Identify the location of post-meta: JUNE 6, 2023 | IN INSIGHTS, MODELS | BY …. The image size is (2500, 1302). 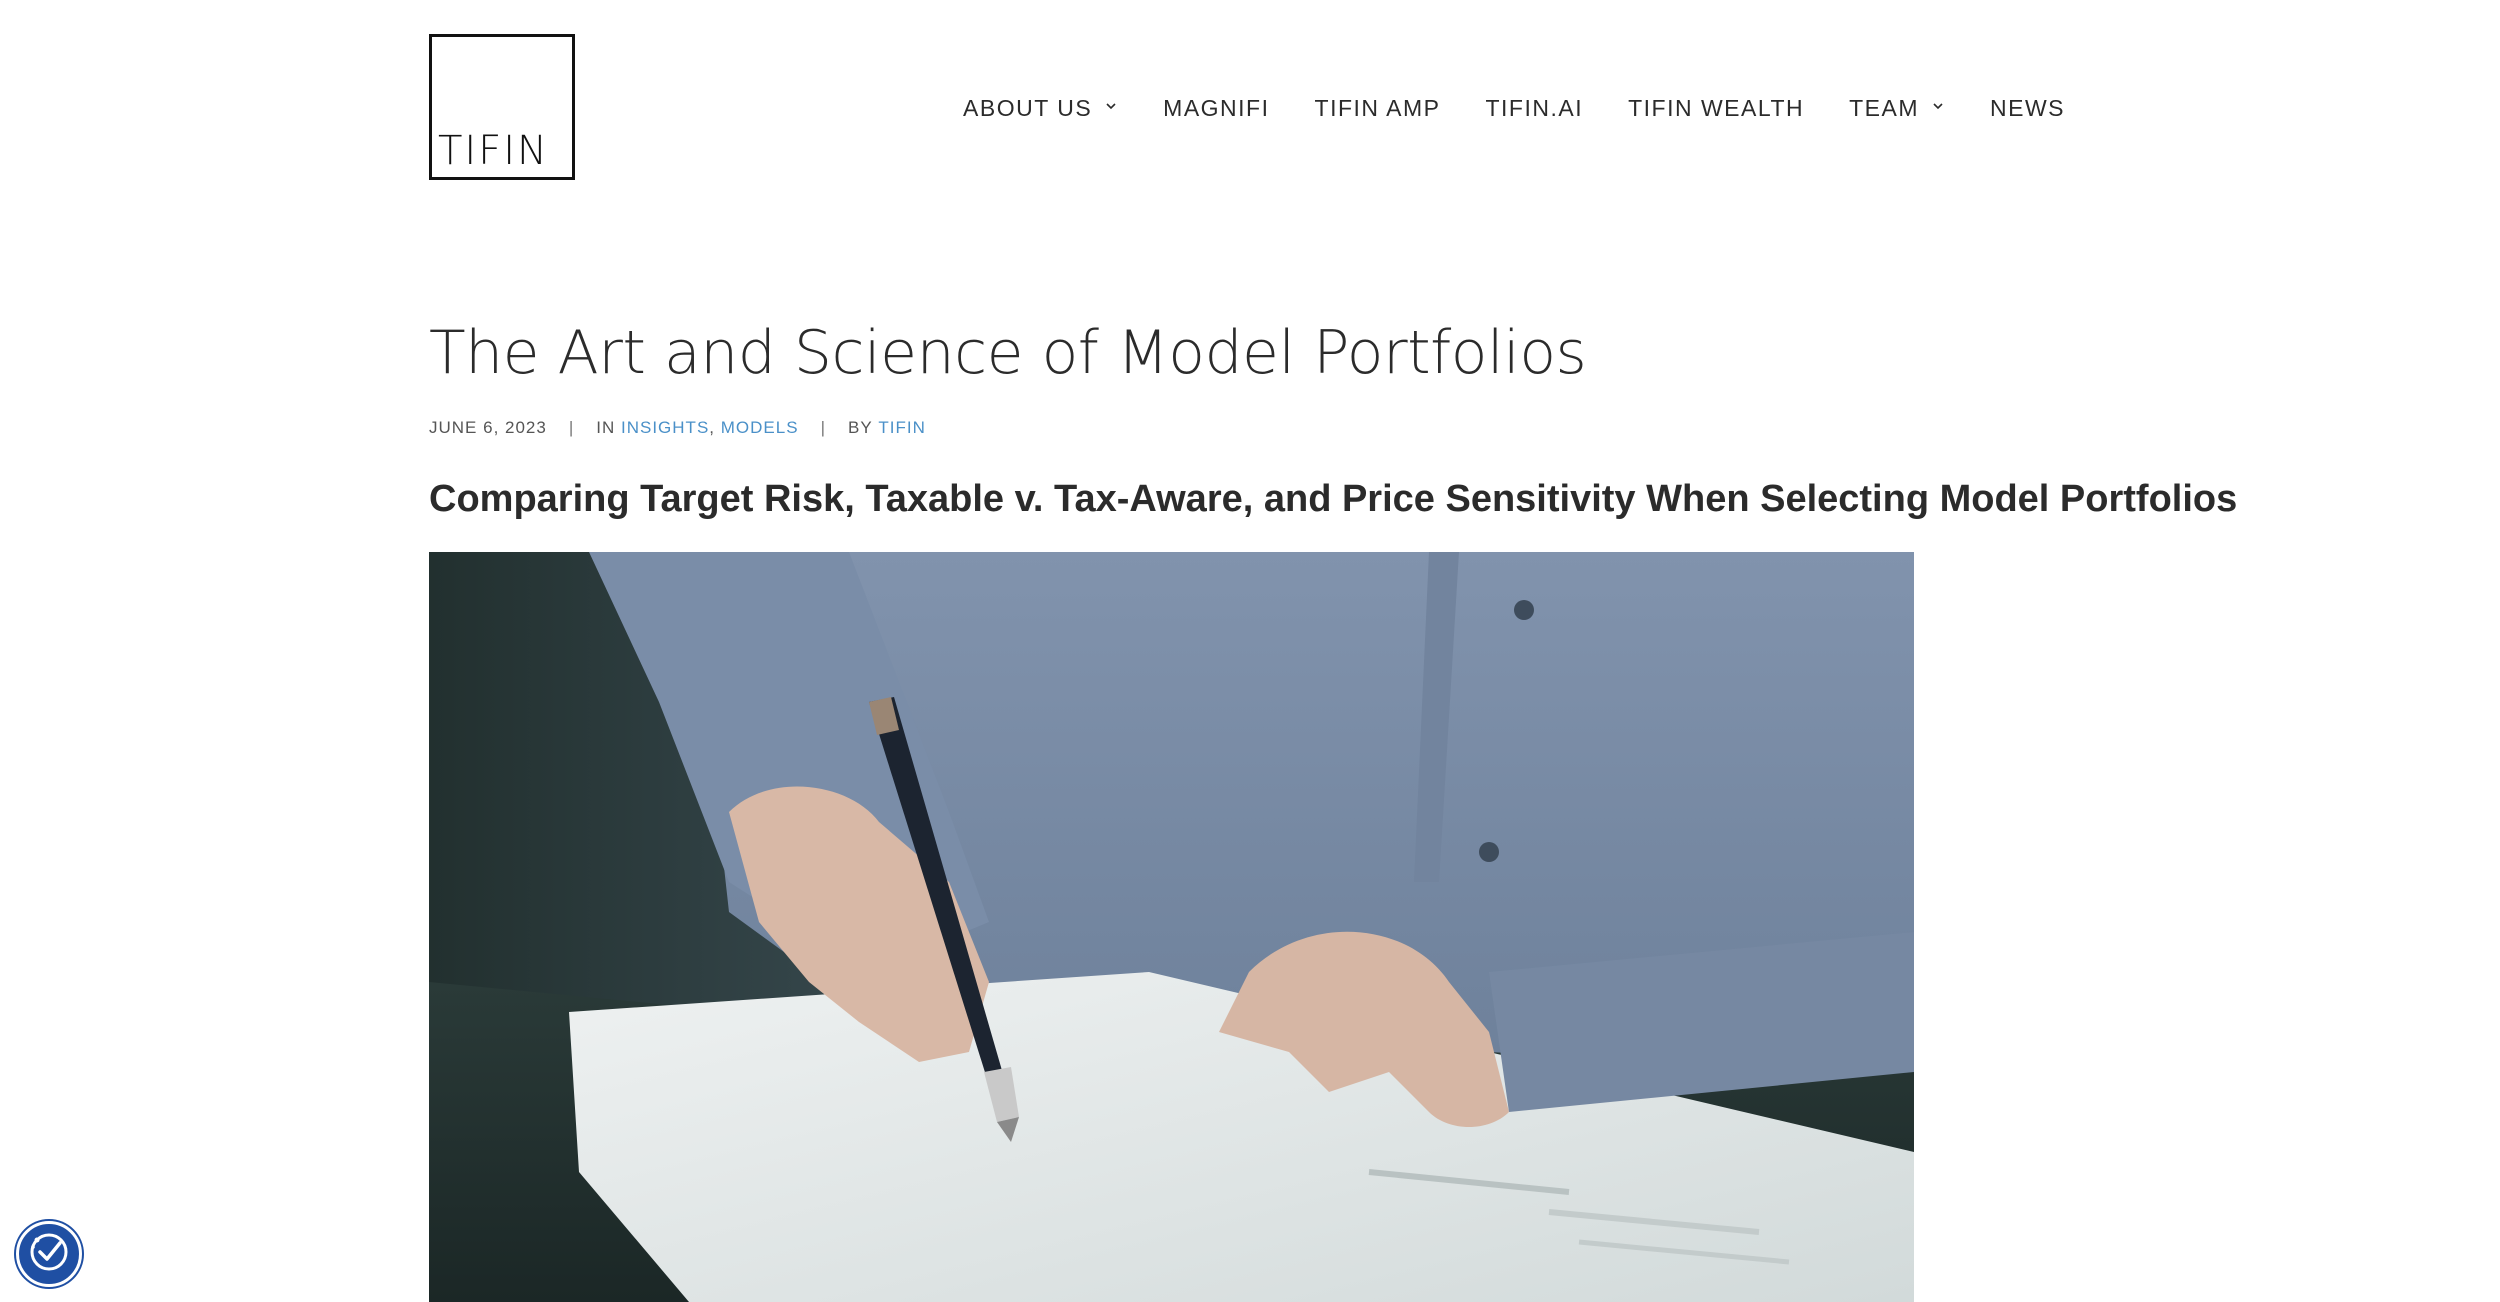
(677, 428).